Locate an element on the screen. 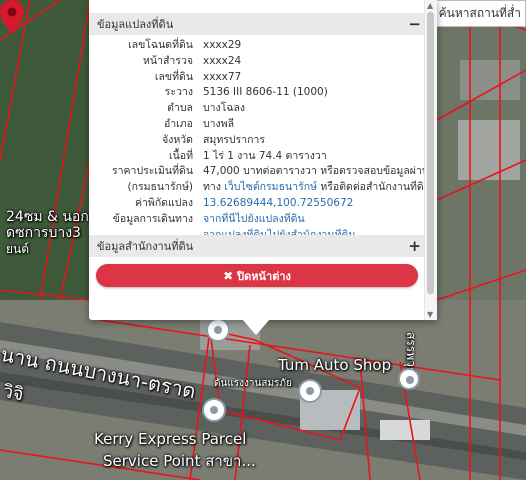 Image resolution: width=526 pixels, height=480 pixels. info-row: ตำบล บางโฉลง is located at coordinates (257, 109).